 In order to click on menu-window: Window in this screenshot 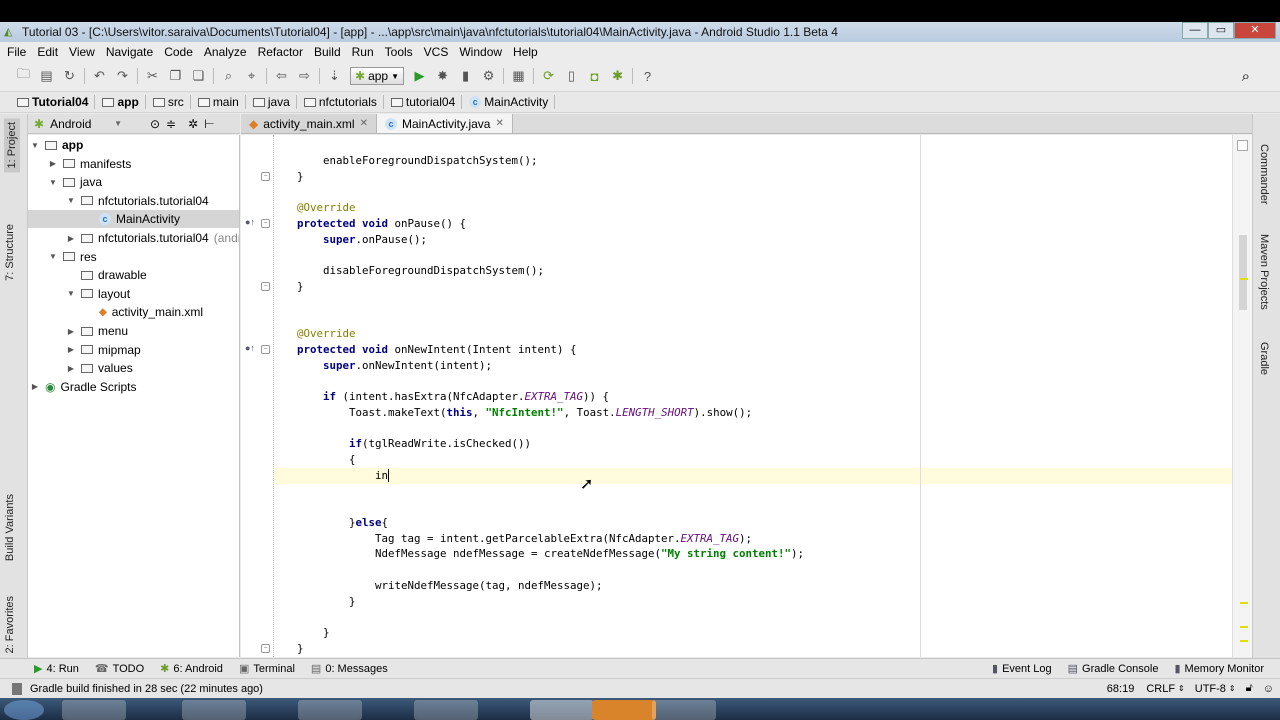, I will do `click(480, 52)`.